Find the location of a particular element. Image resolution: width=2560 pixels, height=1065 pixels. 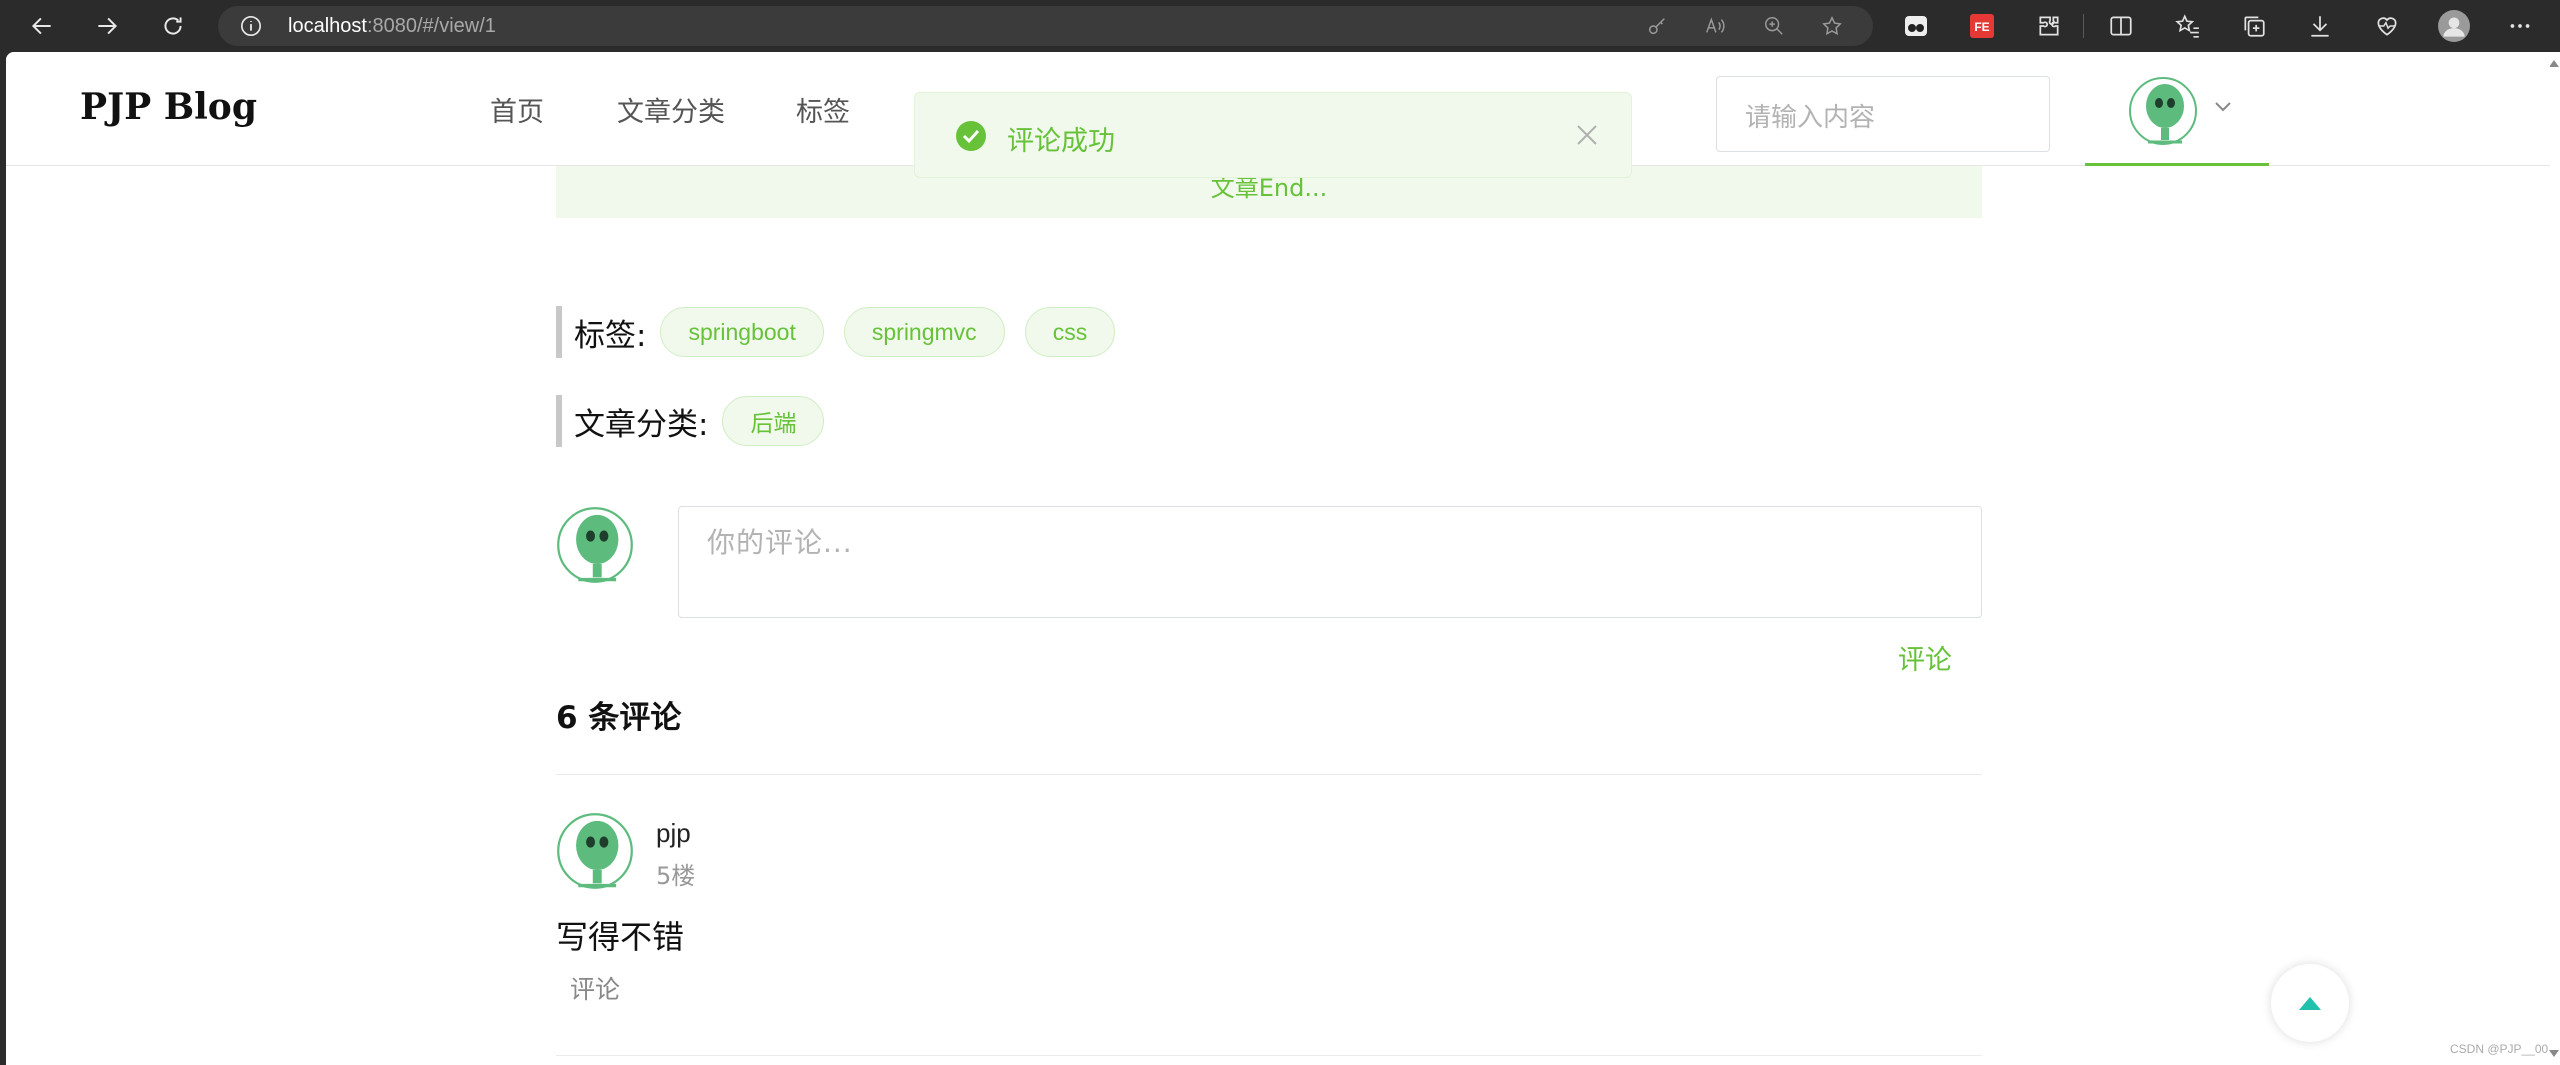

user-avatar is located at coordinates (2163, 113).